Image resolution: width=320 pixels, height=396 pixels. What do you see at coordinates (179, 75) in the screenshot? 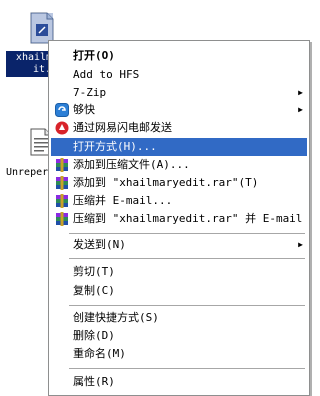
I see `menu-item-add-to-hfs: Add to HFS` at bounding box center [179, 75].